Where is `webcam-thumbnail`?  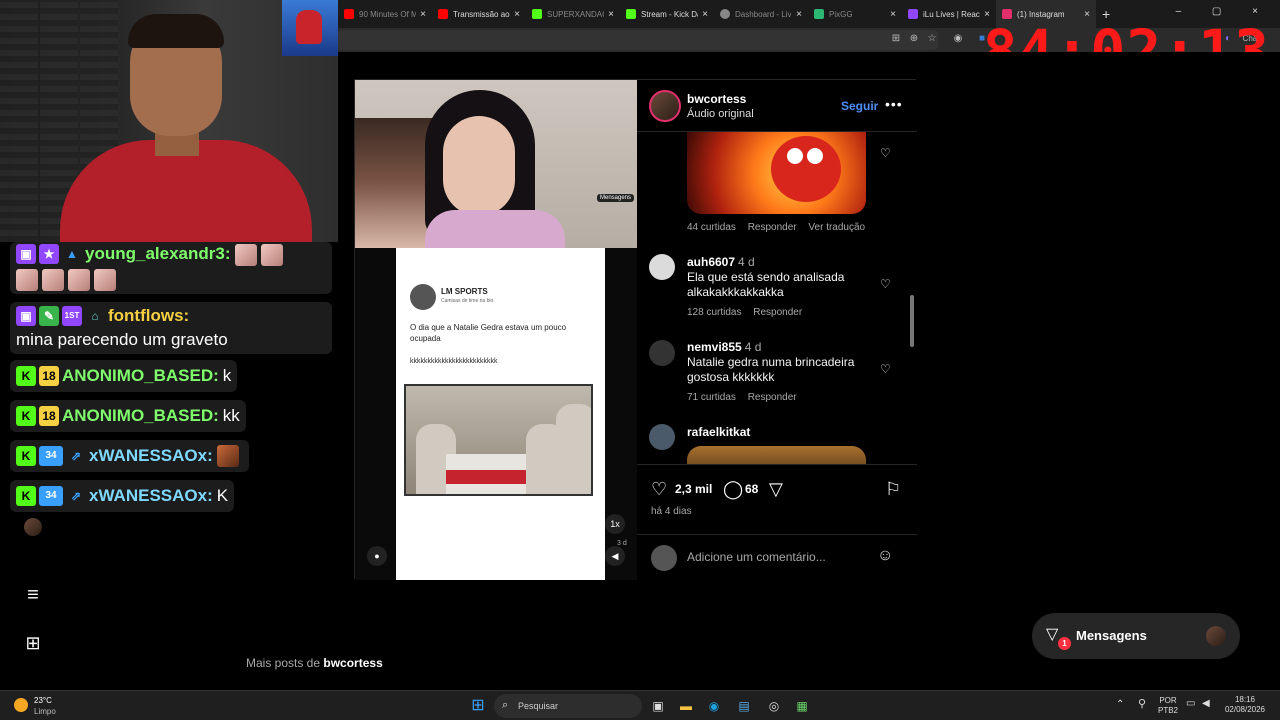 webcam-thumbnail is located at coordinates (310, 28).